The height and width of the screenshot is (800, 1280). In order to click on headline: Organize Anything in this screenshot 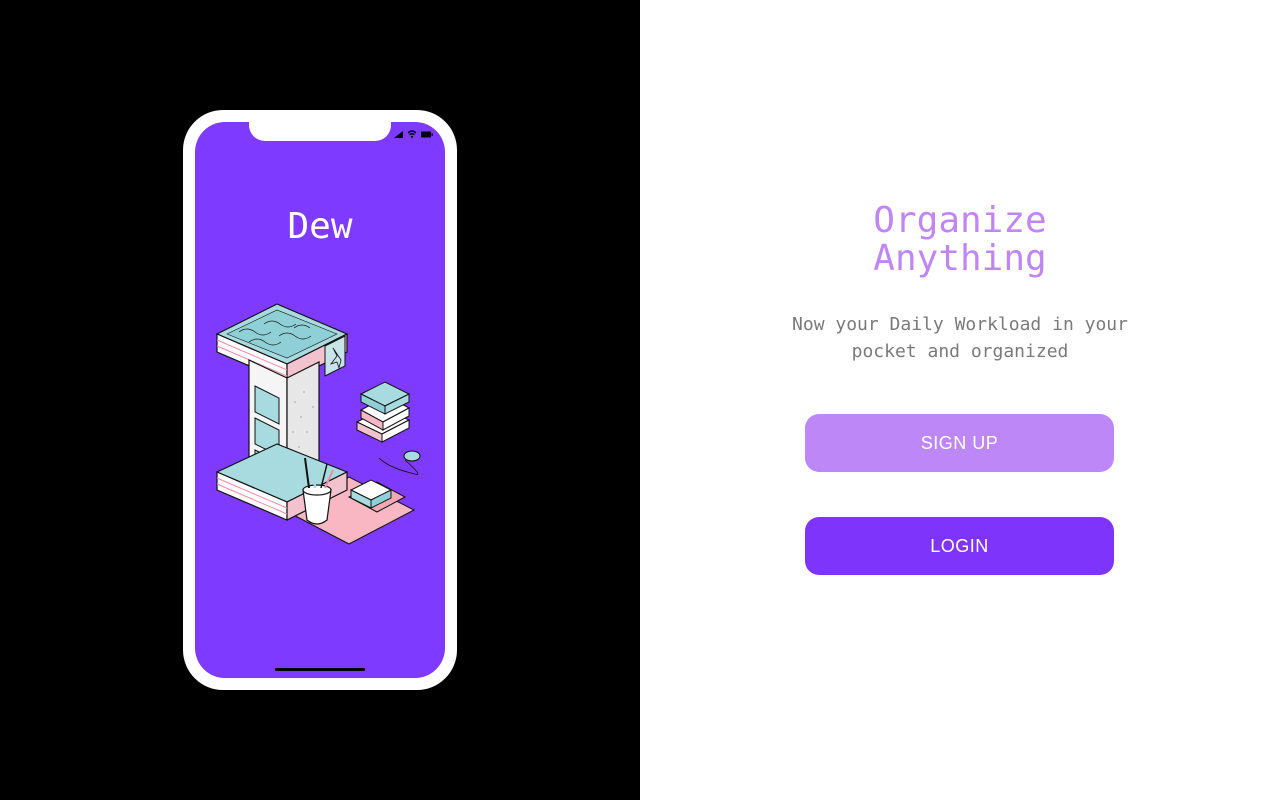, I will do `click(960, 239)`.